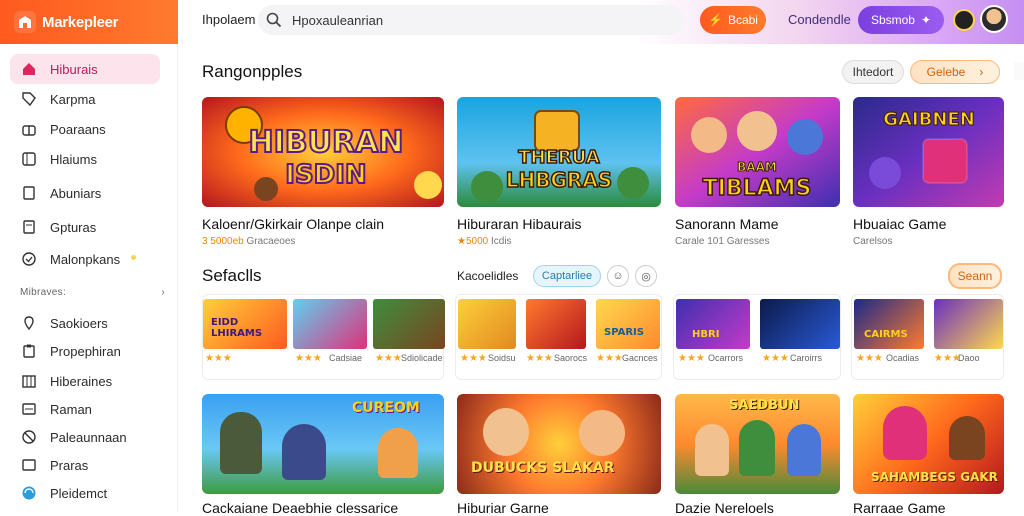  Describe the element at coordinates (928, 455) in the screenshot. I see `game-card: SAHAMBEGS GAKR Rarraae Game` at that location.